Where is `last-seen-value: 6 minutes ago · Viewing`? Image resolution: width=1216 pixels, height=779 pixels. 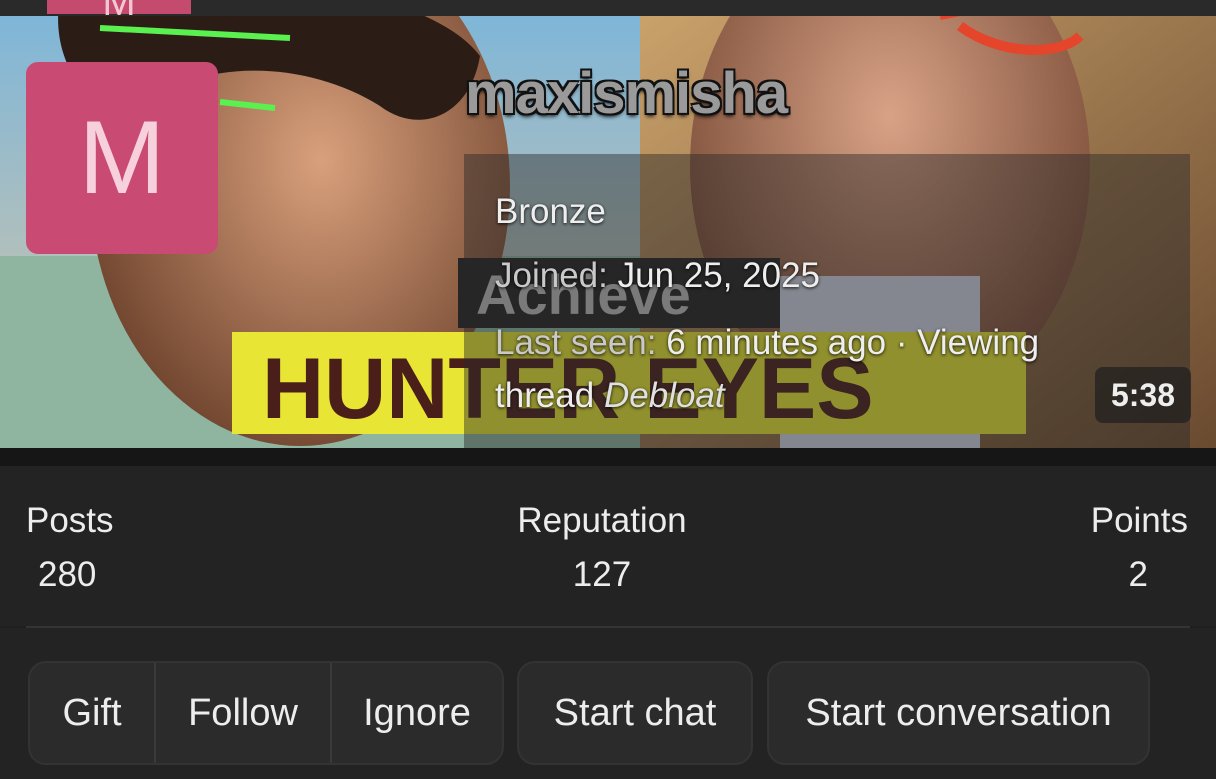
last-seen-value: 6 minutes ago · Viewing is located at coordinates (853, 342).